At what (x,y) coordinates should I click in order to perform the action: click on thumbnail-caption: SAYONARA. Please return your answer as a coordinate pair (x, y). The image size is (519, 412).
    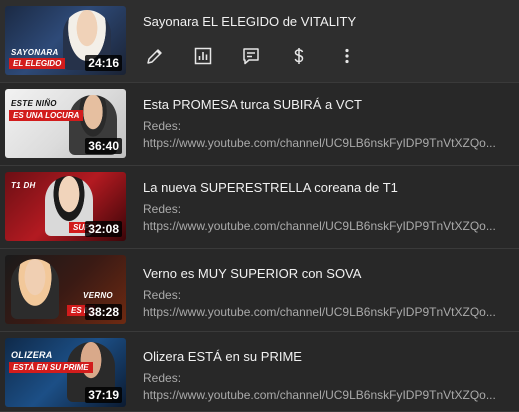
    Looking at the image, I should click on (35, 52).